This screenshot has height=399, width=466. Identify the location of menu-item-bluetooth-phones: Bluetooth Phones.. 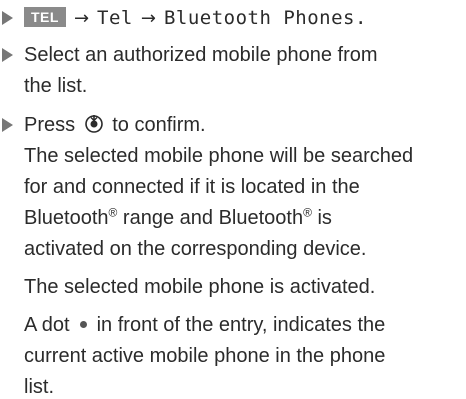
(265, 18).